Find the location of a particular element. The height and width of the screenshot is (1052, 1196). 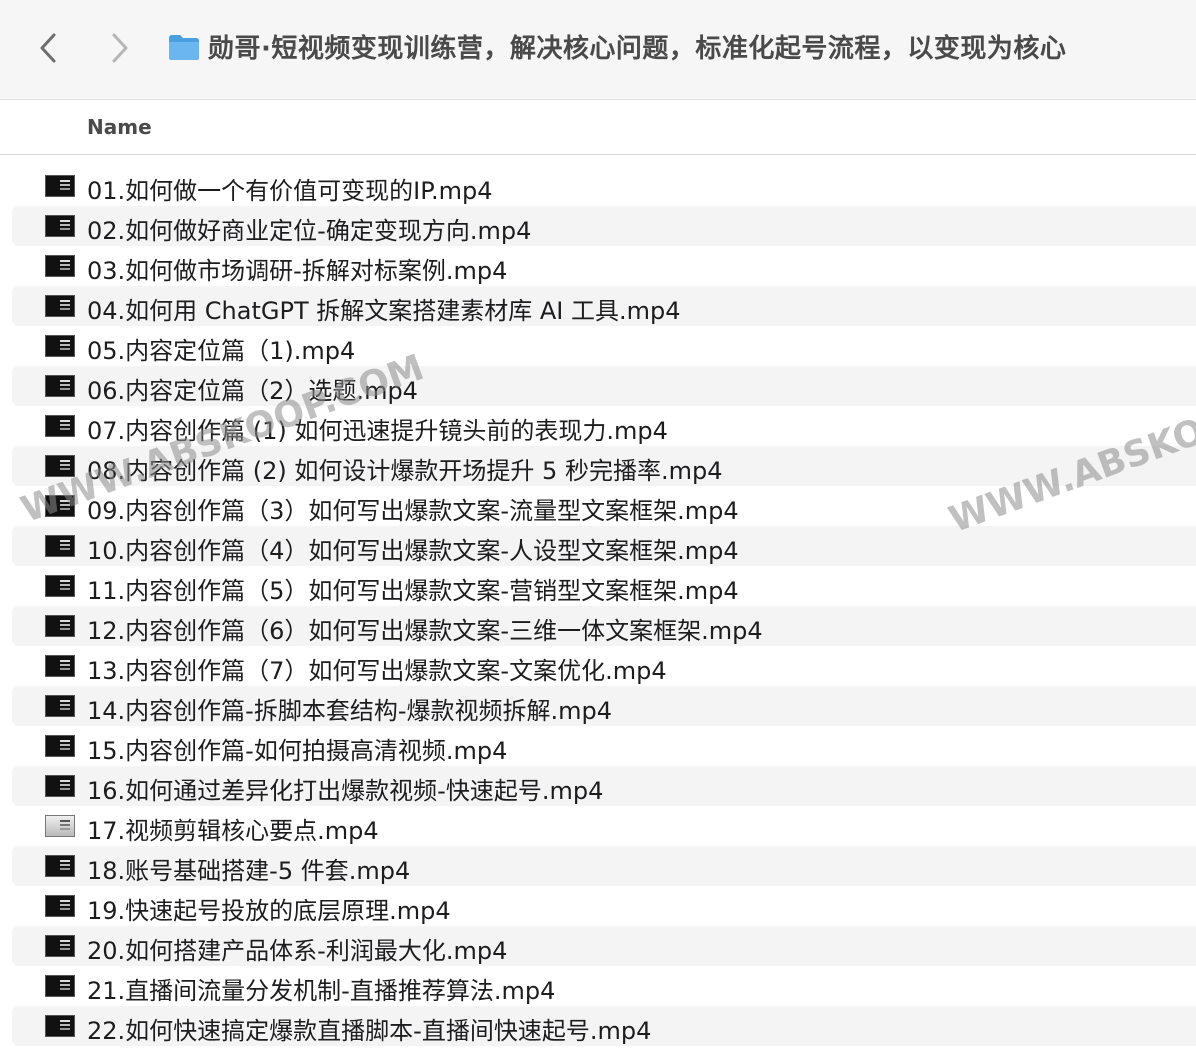

file-name: 13.内容创作篇（7）如何写出爆款文案-文案优化.mp4 is located at coordinates (377, 671).